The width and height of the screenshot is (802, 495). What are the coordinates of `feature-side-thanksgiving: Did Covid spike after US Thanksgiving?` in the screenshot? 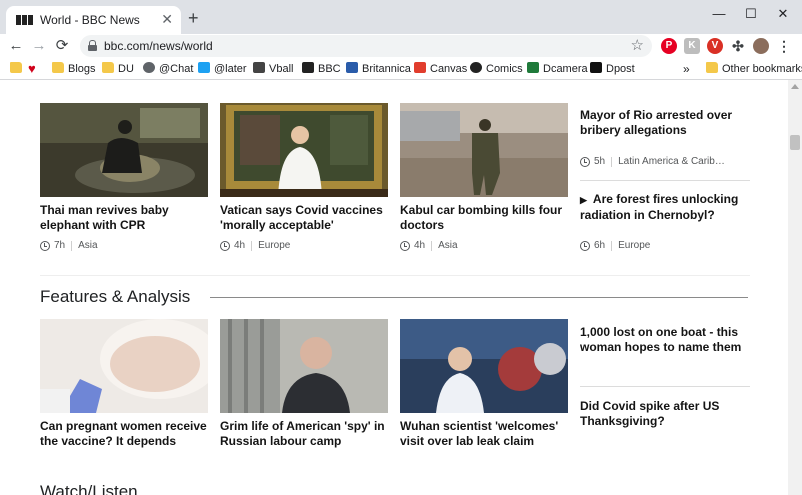 It's located at (665, 414).